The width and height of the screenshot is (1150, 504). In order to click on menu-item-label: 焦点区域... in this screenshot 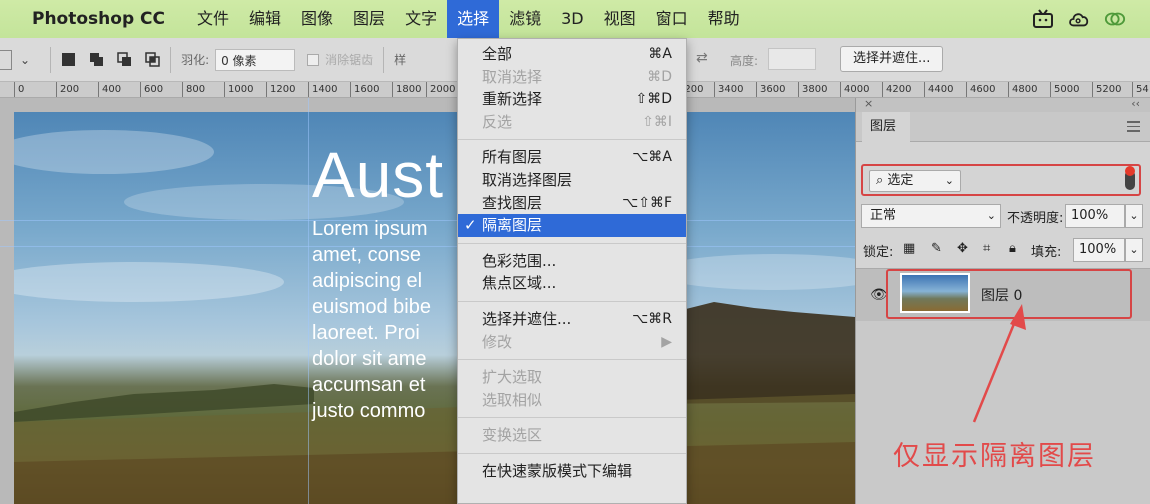, I will do `click(519, 283)`.